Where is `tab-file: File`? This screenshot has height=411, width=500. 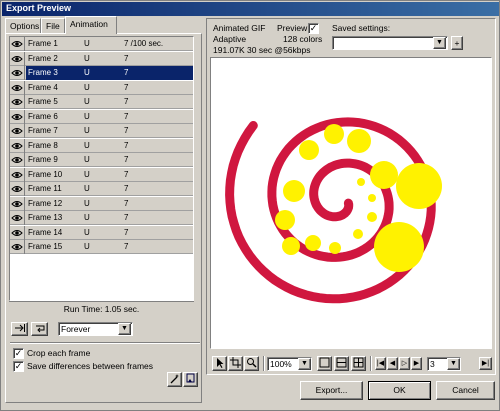
tab-file: File is located at coordinates (53, 25).